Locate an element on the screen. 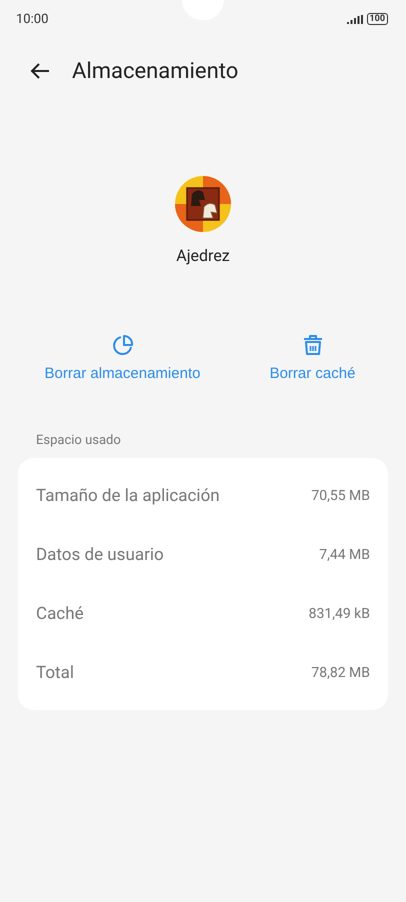 The image size is (406, 902). clear-cache-button: Borrar caché is located at coordinates (313, 357).